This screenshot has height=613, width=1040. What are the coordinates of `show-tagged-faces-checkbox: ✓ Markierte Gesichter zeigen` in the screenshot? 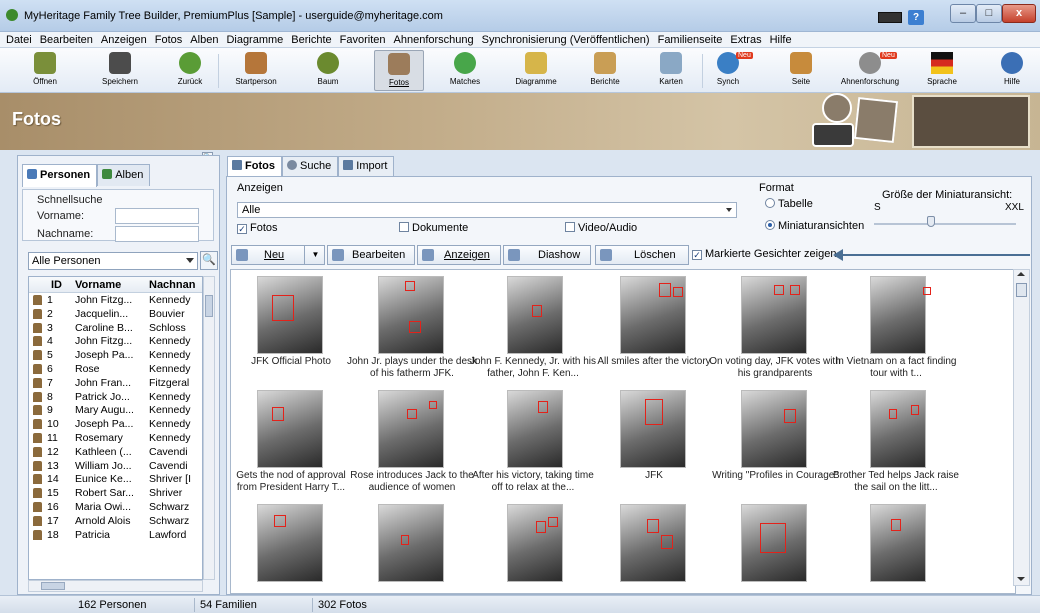 It's located at (764, 254).